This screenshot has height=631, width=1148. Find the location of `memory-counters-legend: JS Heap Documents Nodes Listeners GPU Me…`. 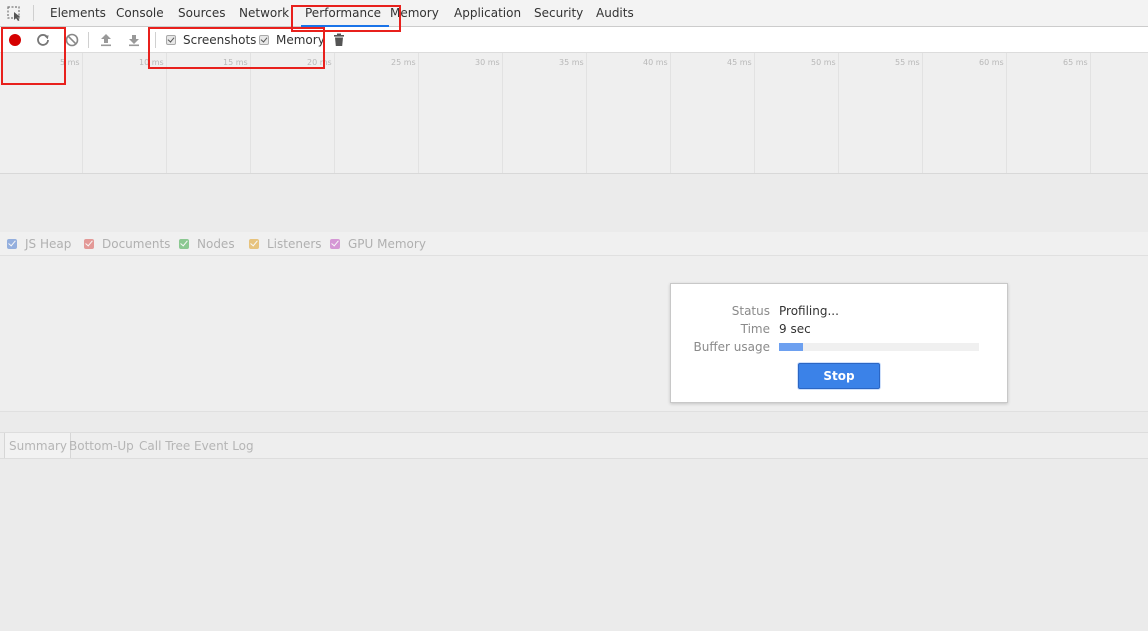

memory-counters-legend: JS Heap Documents Nodes Listeners GPU Me… is located at coordinates (574, 244).